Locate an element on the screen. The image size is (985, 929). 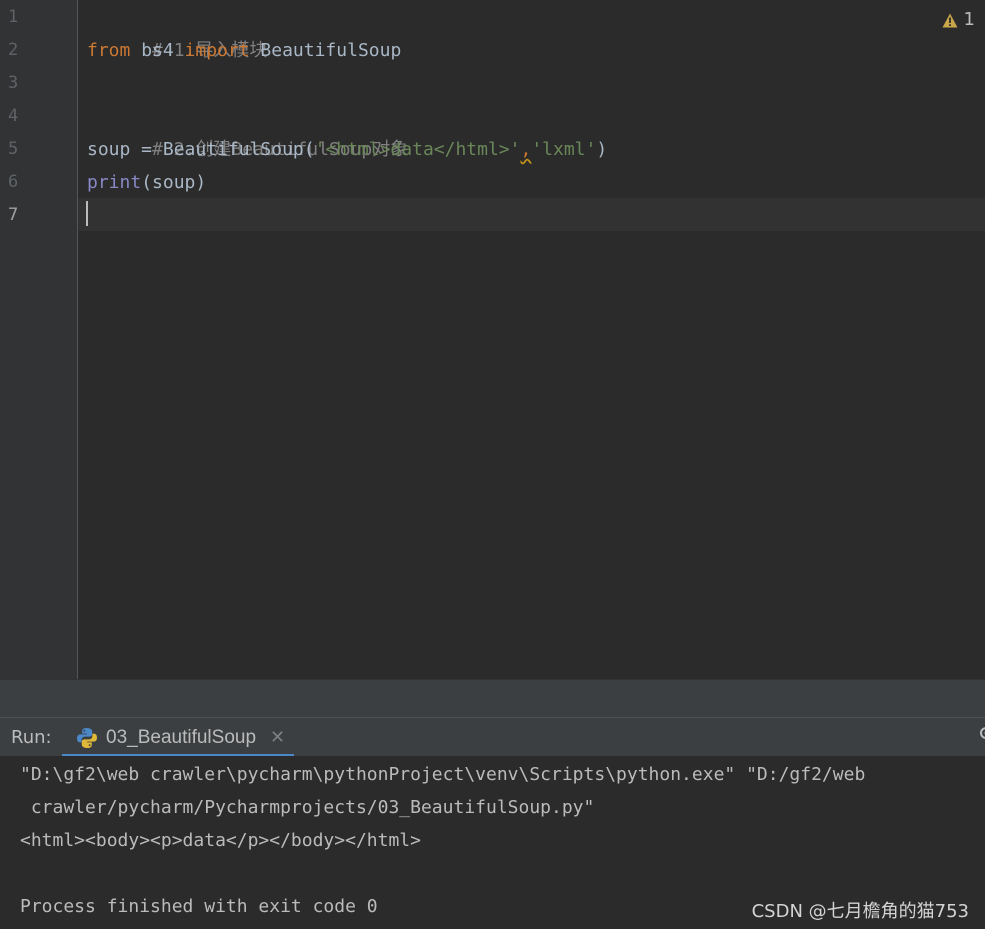
code-line-2: from bs4 import BeautifulSoup is located at coordinates (244, 50).